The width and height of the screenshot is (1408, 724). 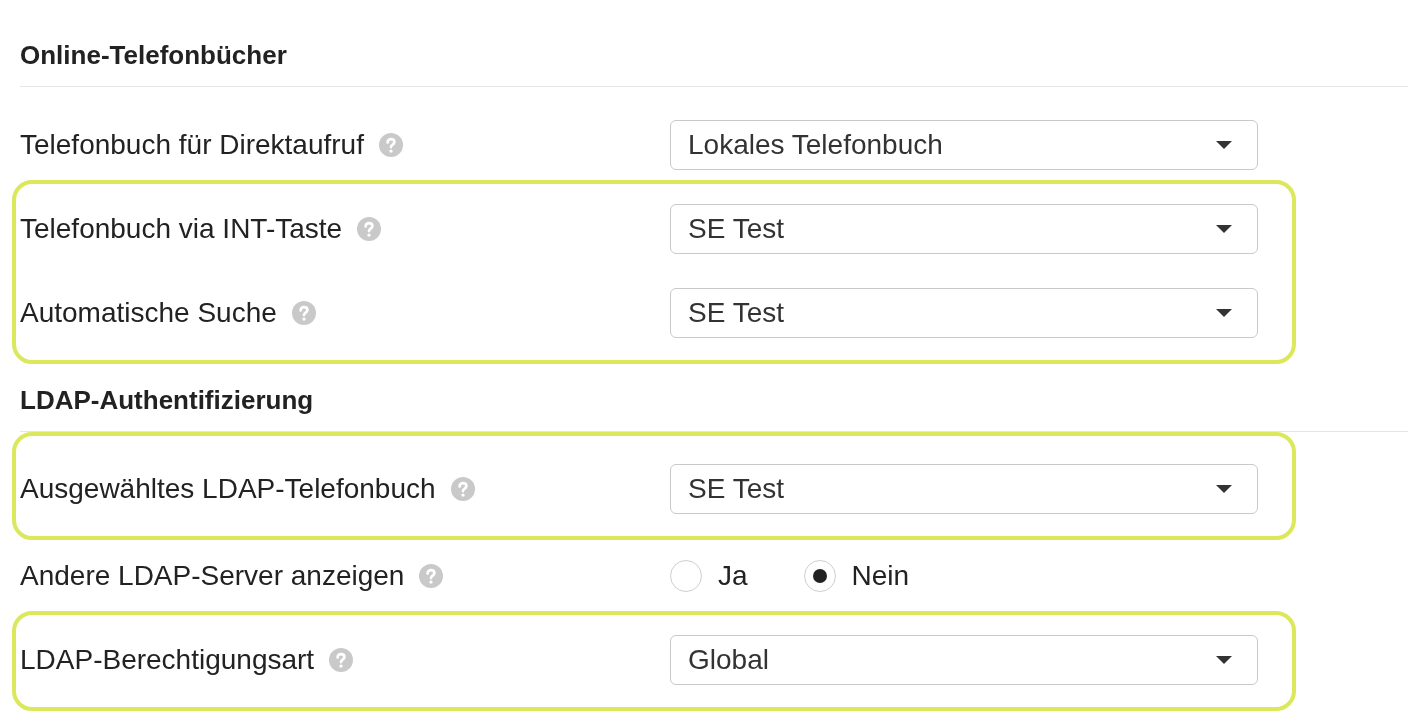 I want to click on dropdown: Global, so click(x=964, y=660).